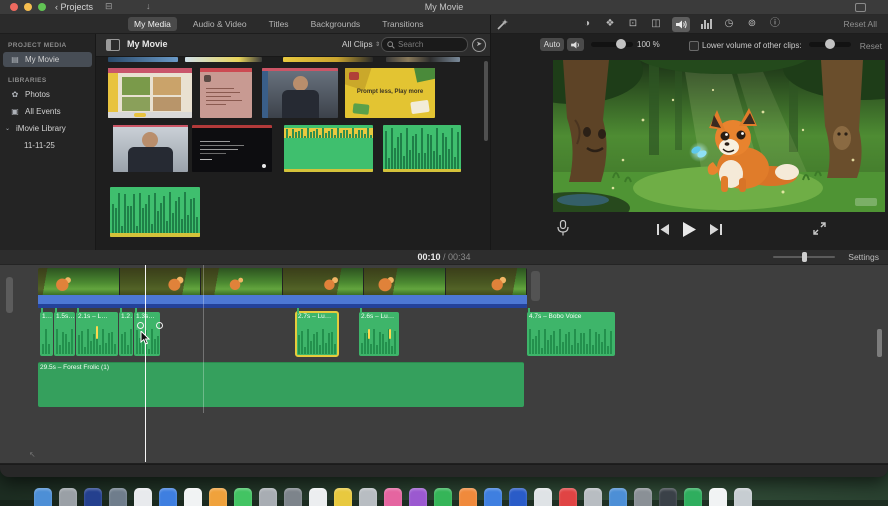  Describe the element at coordinates (879, 343) in the screenshot. I see `timeline-scrollbar` at that location.